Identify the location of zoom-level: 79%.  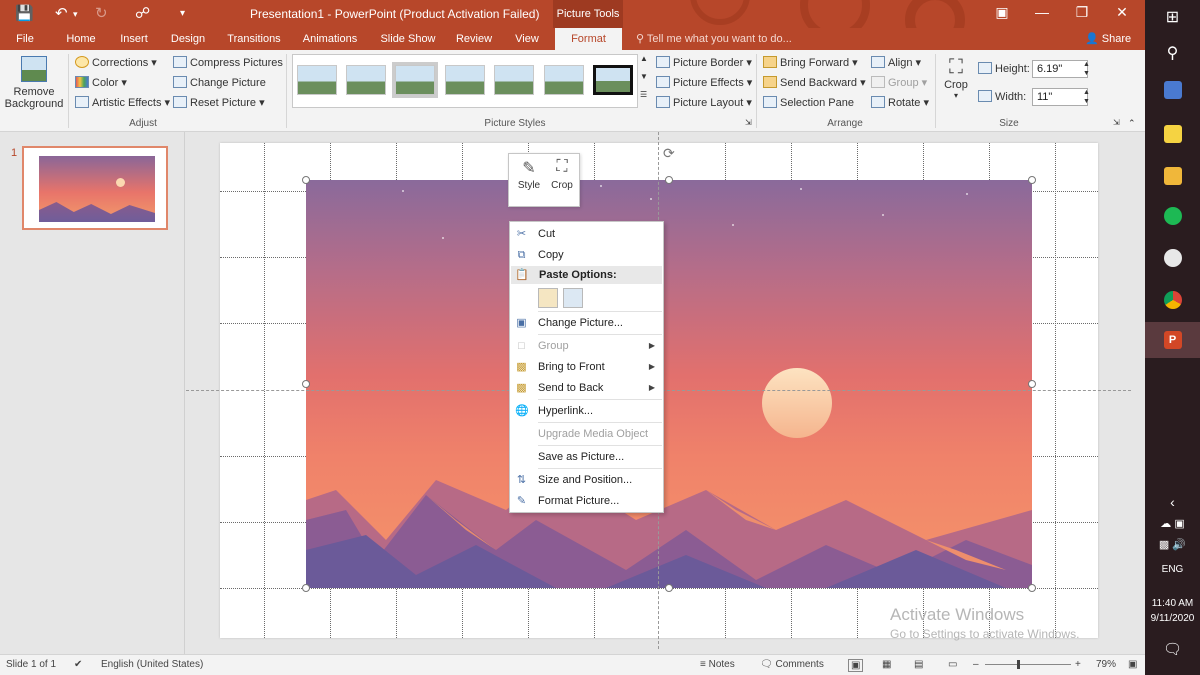
(1106, 664).